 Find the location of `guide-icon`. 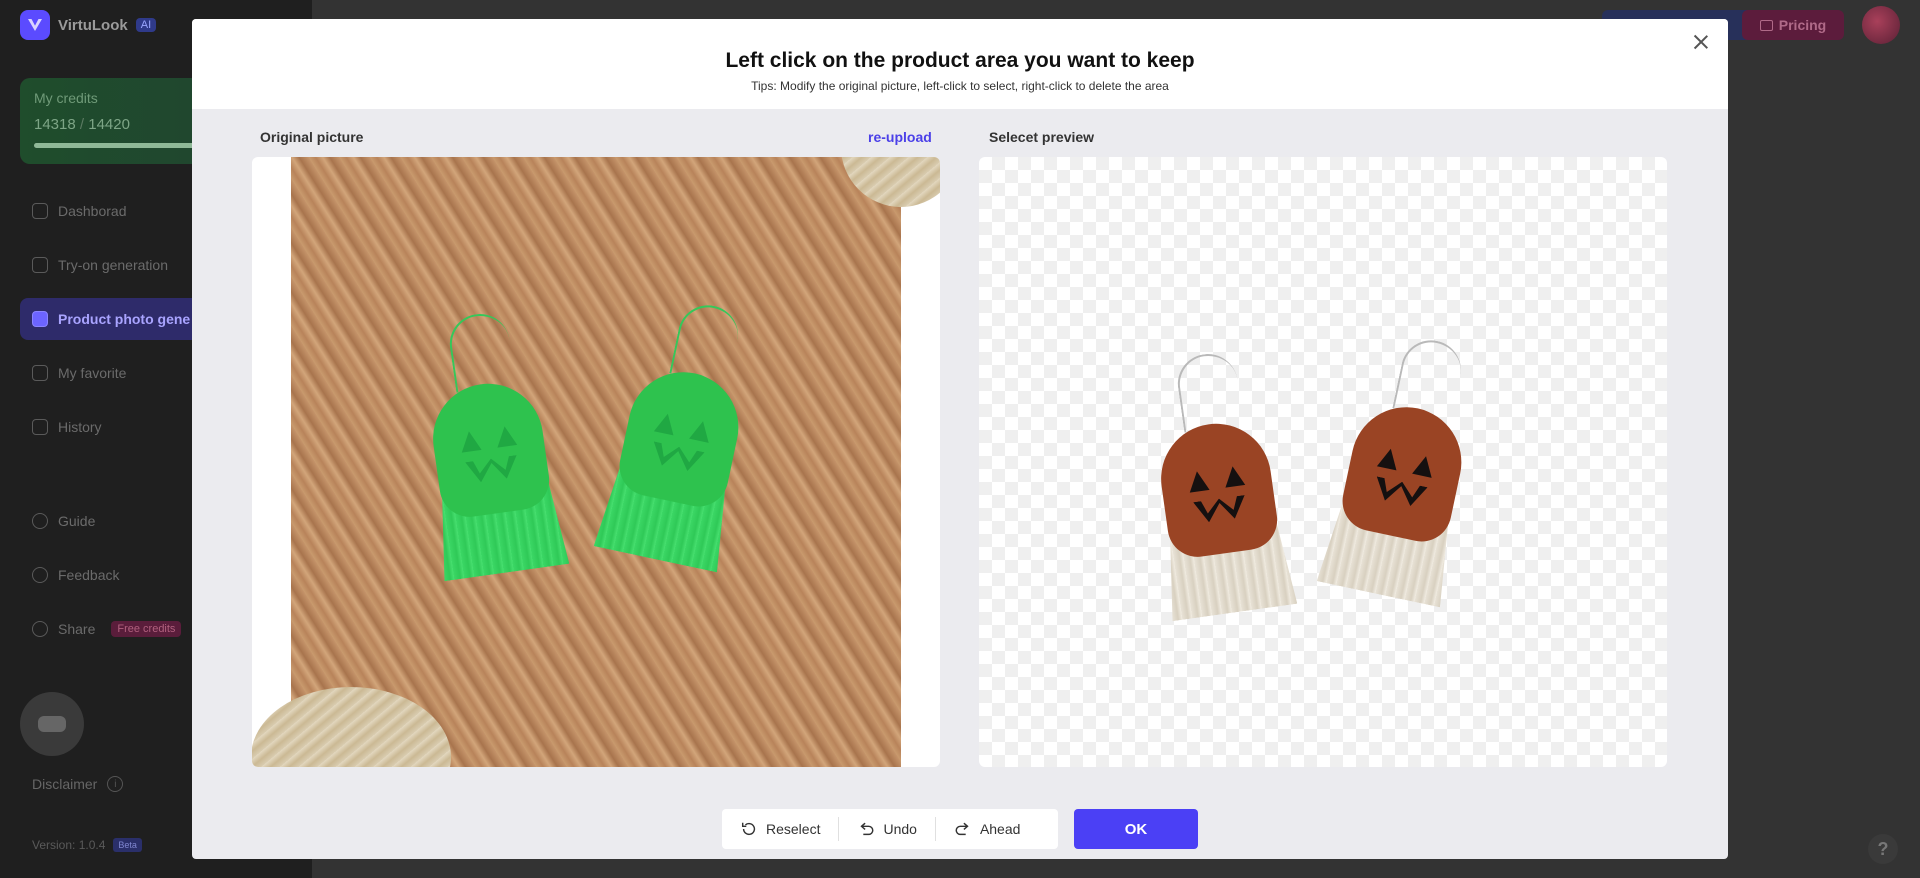

guide-icon is located at coordinates (40, 521).